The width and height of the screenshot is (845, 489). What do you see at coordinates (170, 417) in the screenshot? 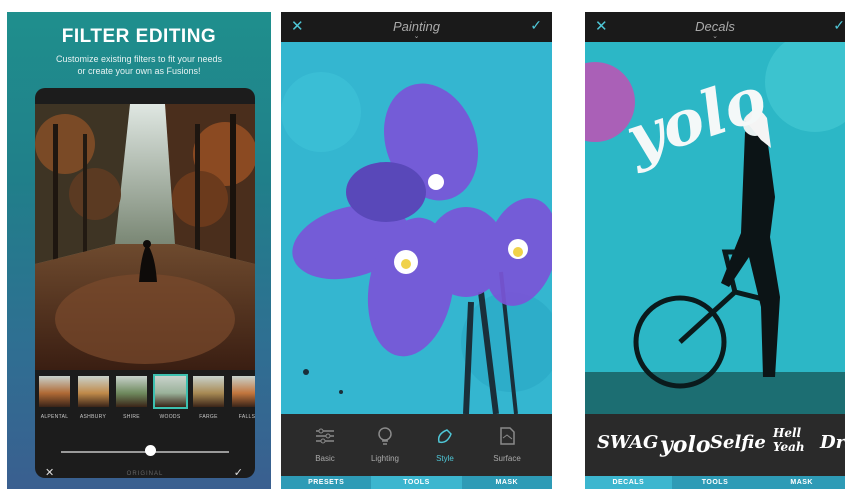
I see `filter-label: WOODS` at bounding box center [170, 417].